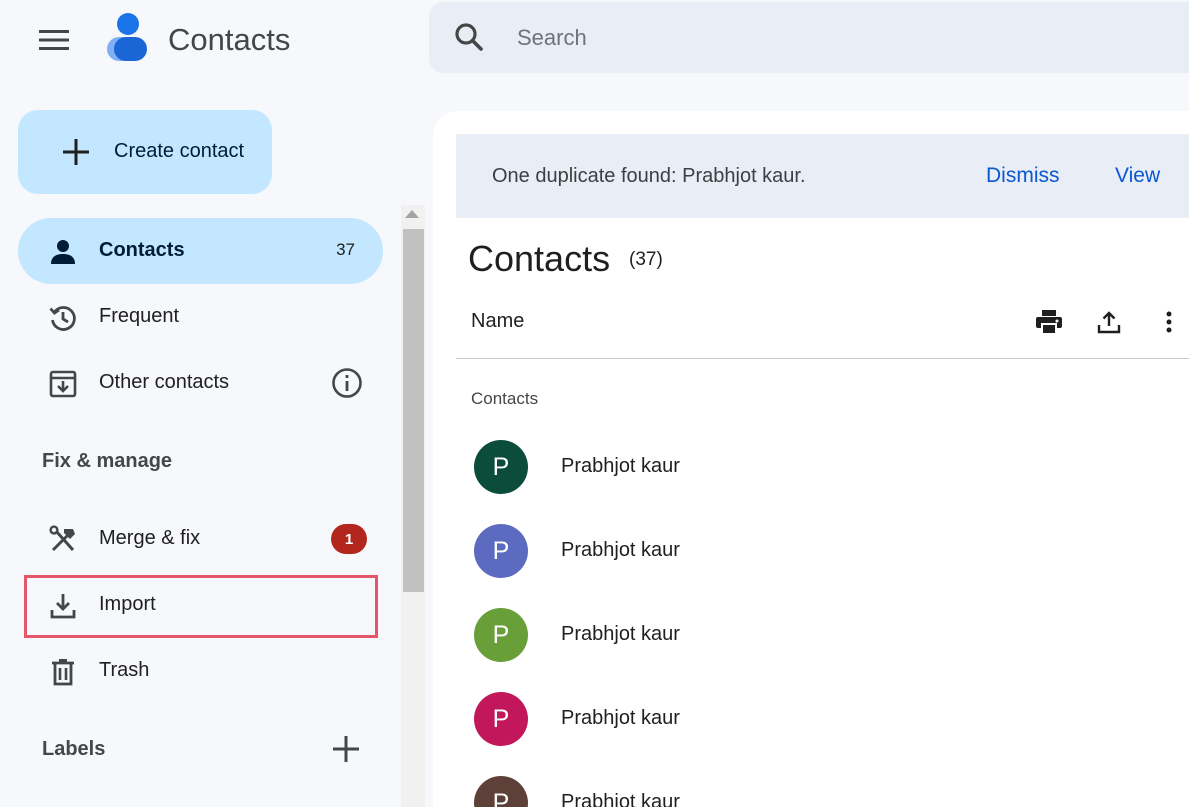 The height and width of the screenshot is (807, 1189). I want to click on print-icon, so click(1049, 322).